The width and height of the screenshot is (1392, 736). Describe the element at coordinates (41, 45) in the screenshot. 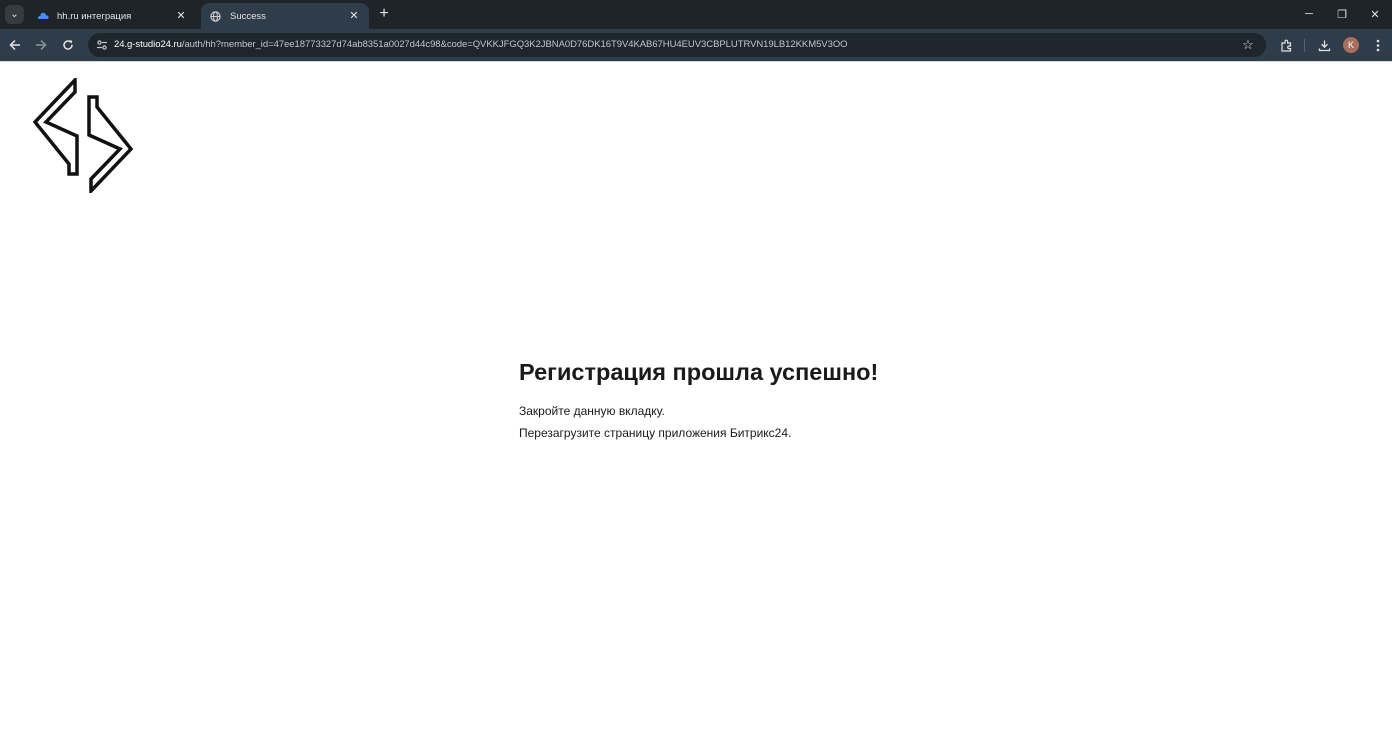

I see `forward-icon` at that location.